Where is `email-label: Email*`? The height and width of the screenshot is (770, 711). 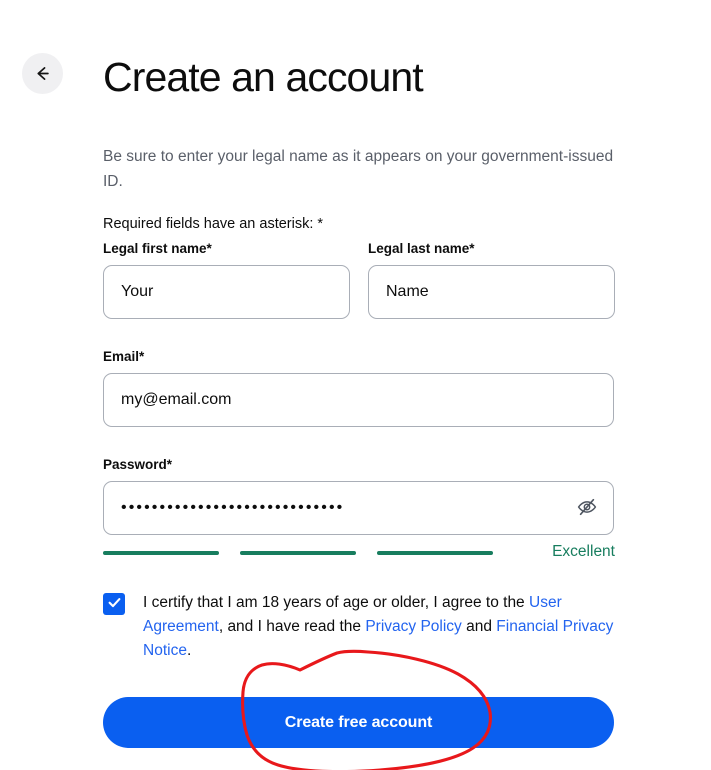 email-label: Email* is located at coordinates (124, 356).